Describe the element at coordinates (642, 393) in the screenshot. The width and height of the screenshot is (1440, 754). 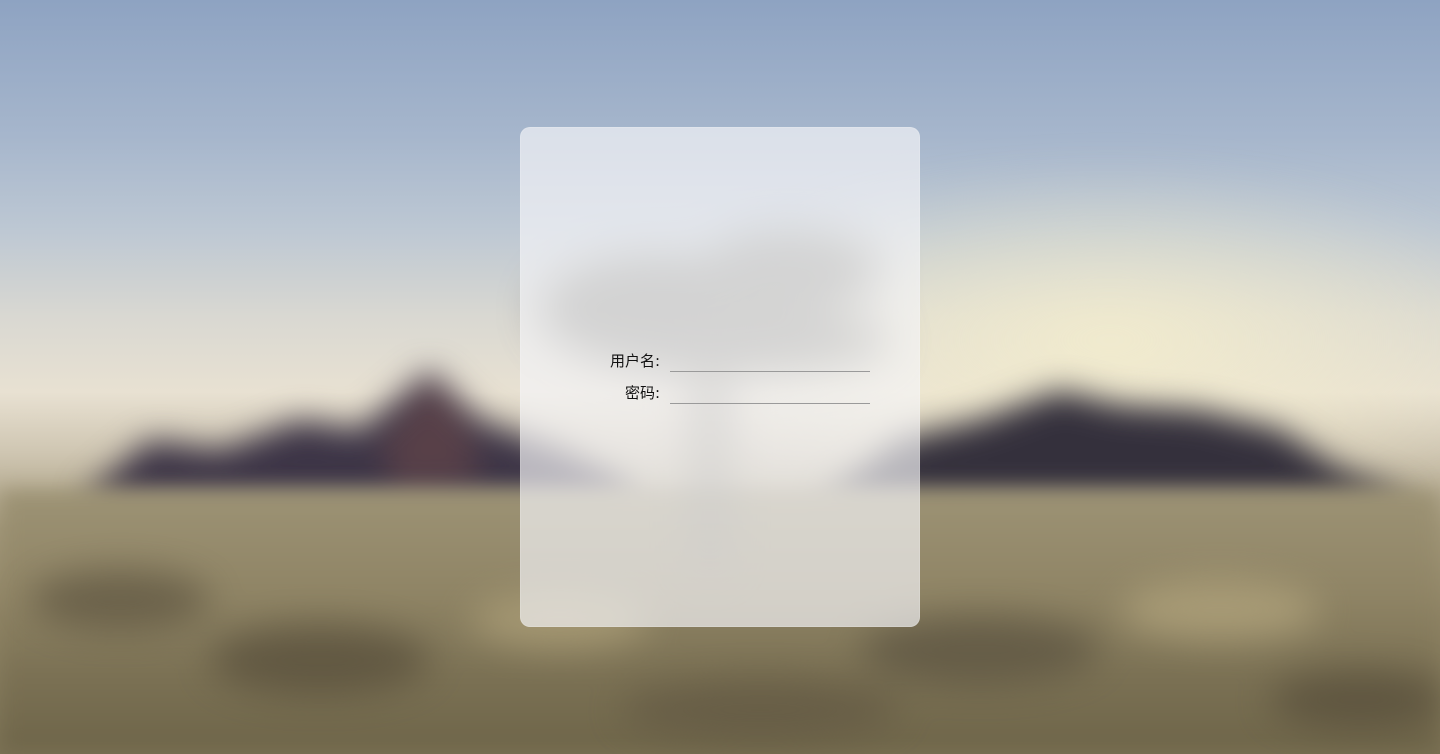
I see `password-label: 密码:` at that location.